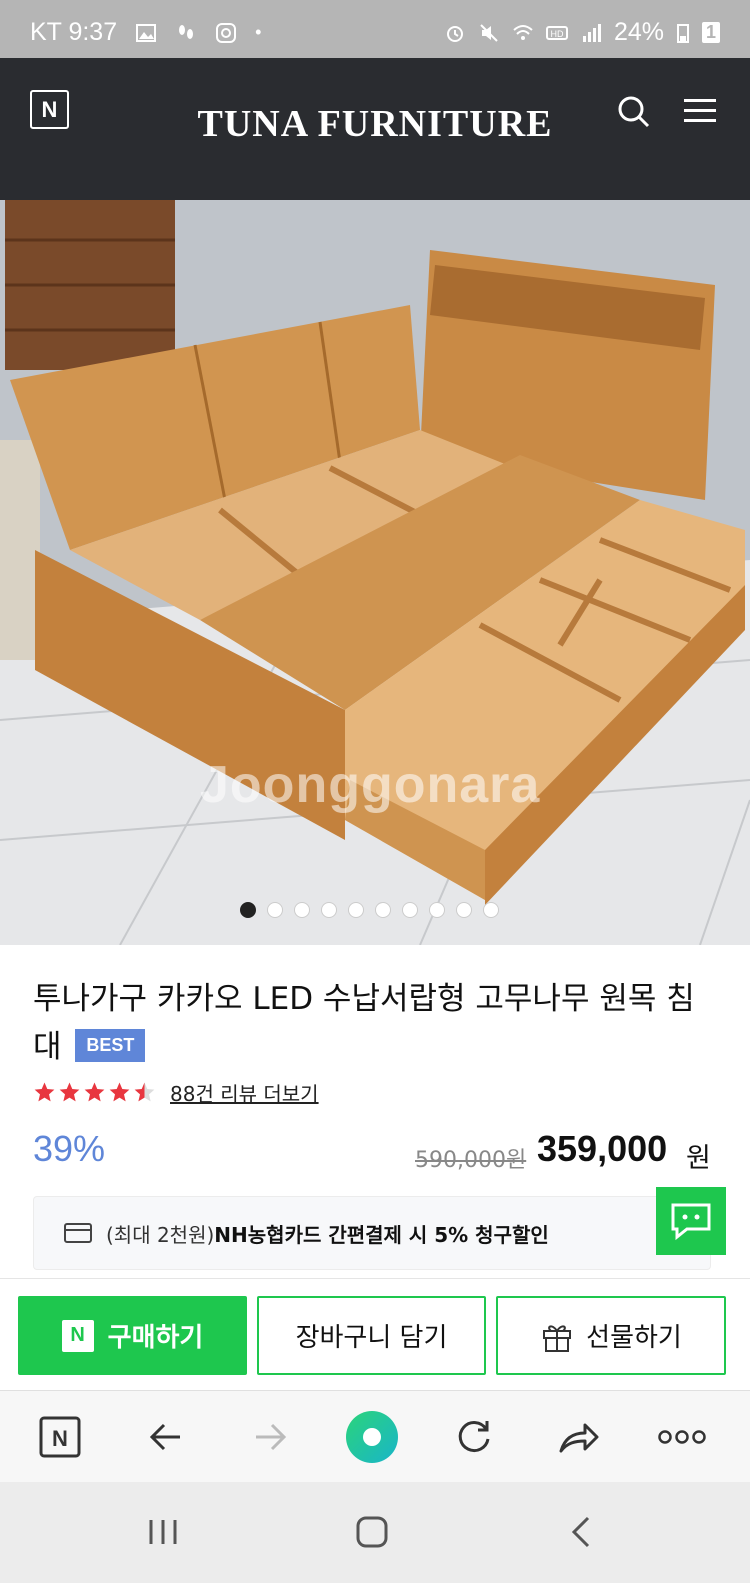 This screenshot has width=750, height=1583. Describe the element at coordinates (523, 32) in the screenshot. I see `wifi-icon` at that location.